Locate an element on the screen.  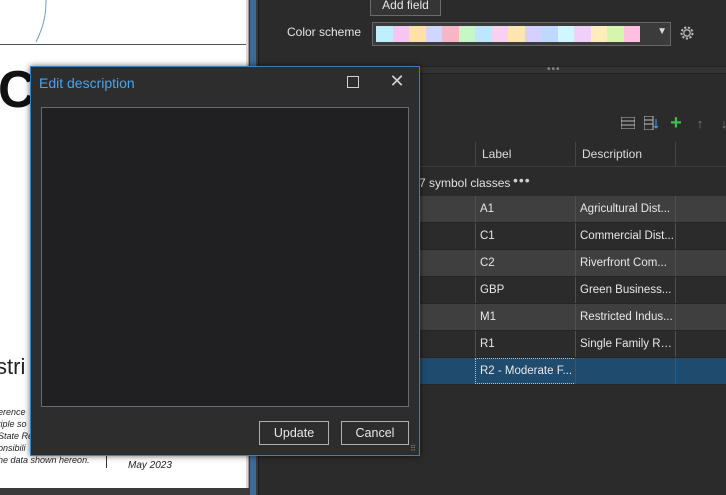
map-subtitle-fragment: stri is located at coordinates (13, 366).